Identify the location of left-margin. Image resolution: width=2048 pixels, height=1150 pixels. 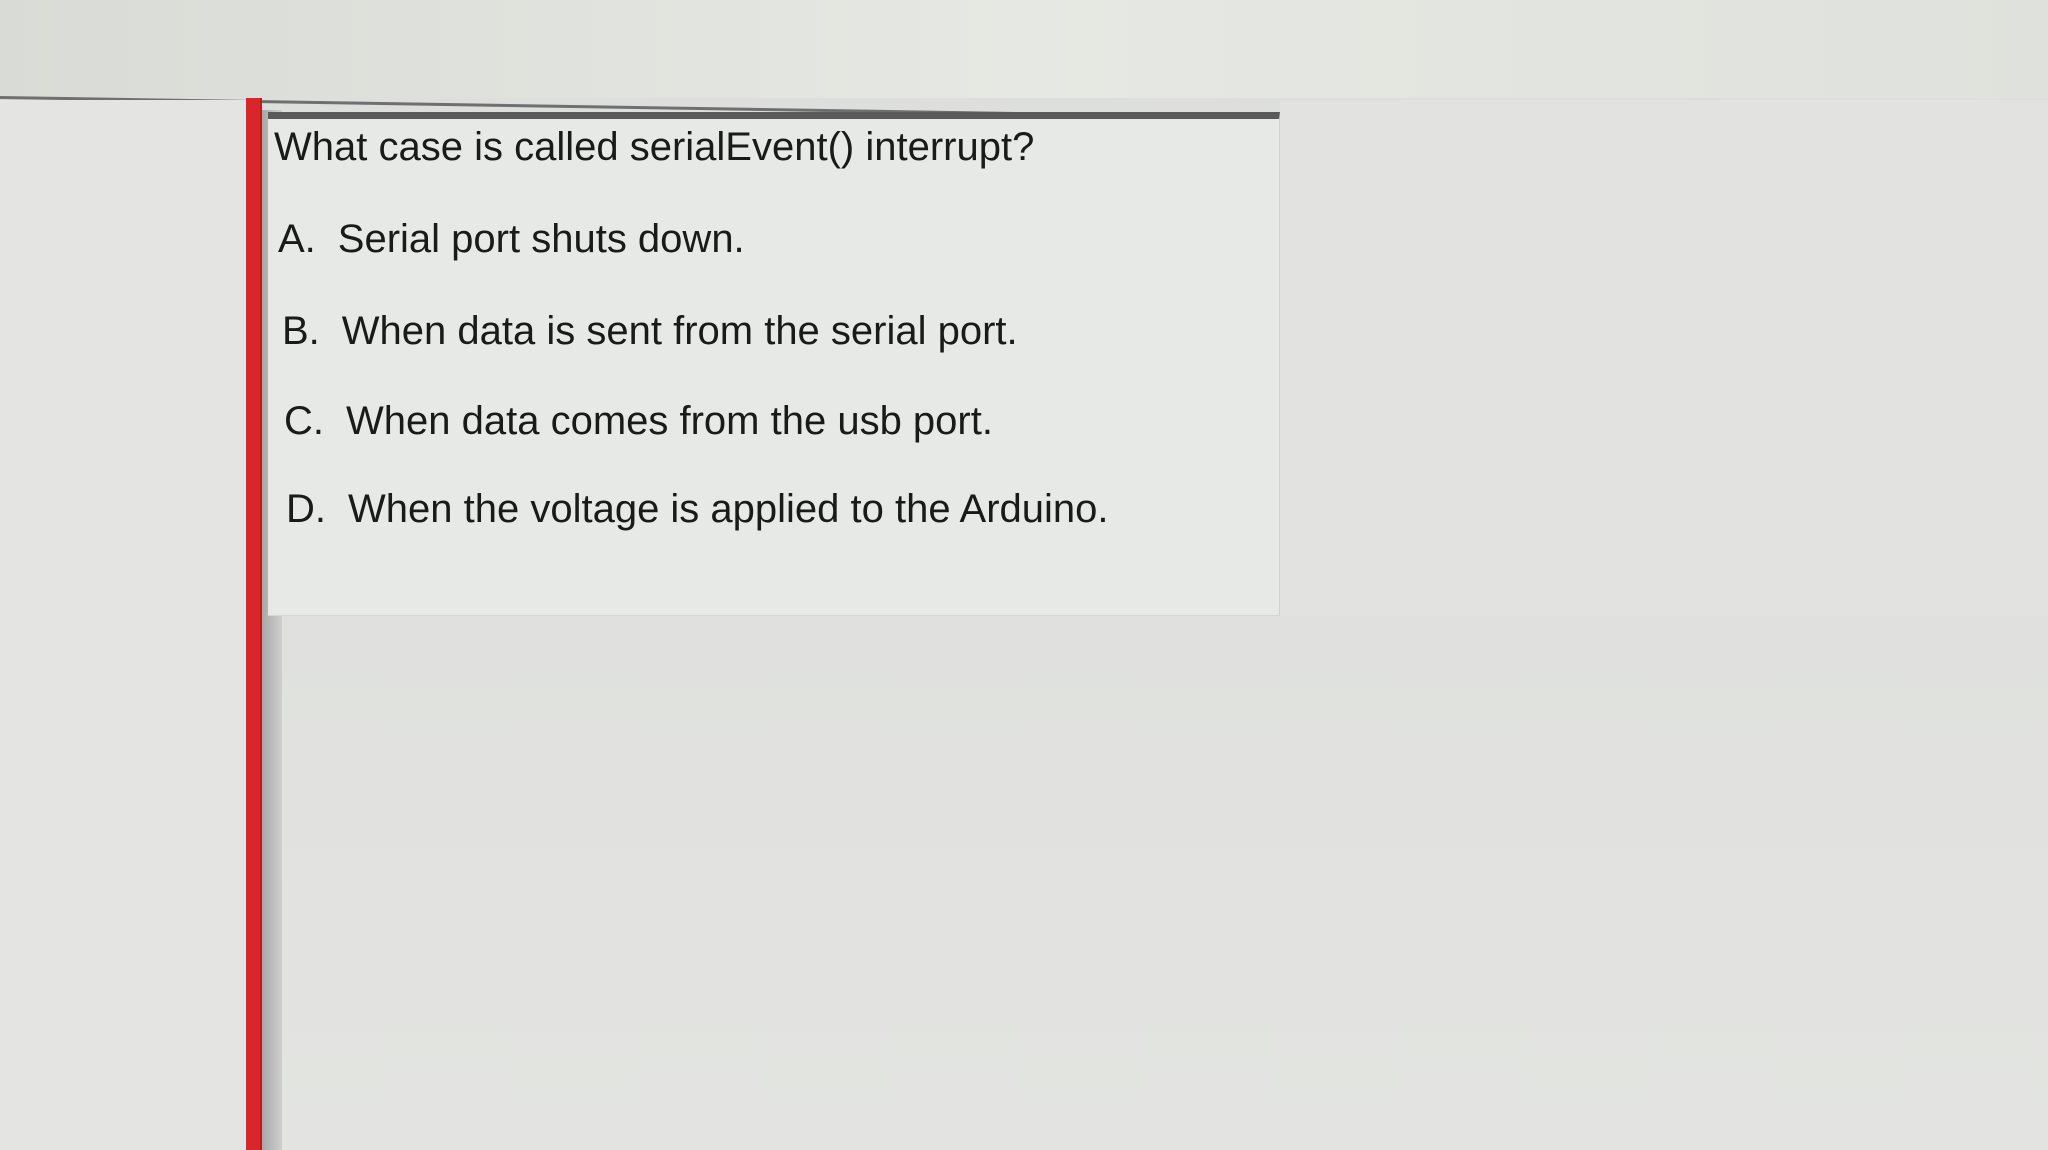
(123, 625).